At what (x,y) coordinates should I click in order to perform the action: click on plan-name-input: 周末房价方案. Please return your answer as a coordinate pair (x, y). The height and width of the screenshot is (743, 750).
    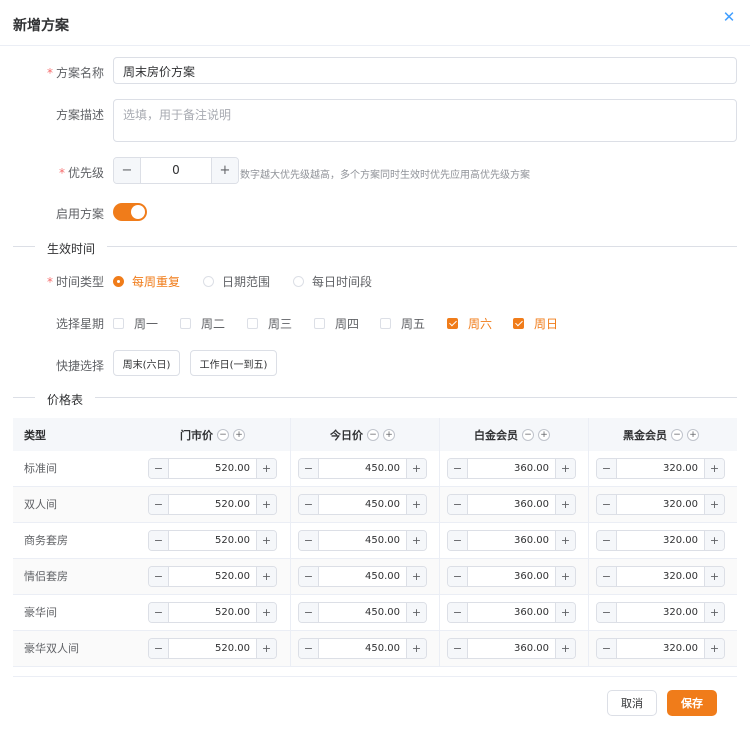
    Looking at the image, I should click on (425, 70).